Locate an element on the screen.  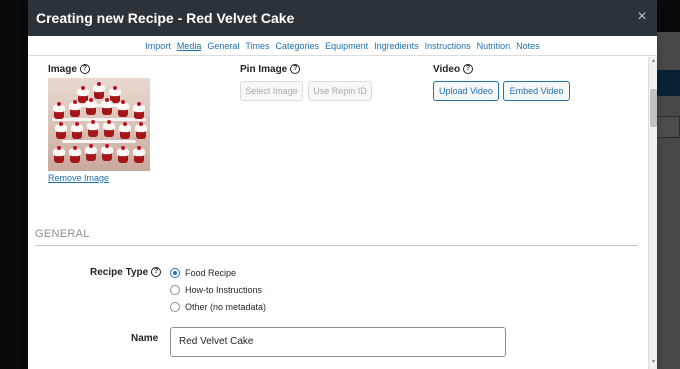
tab-equipment: Equipment is located at coordinates (346, 46).